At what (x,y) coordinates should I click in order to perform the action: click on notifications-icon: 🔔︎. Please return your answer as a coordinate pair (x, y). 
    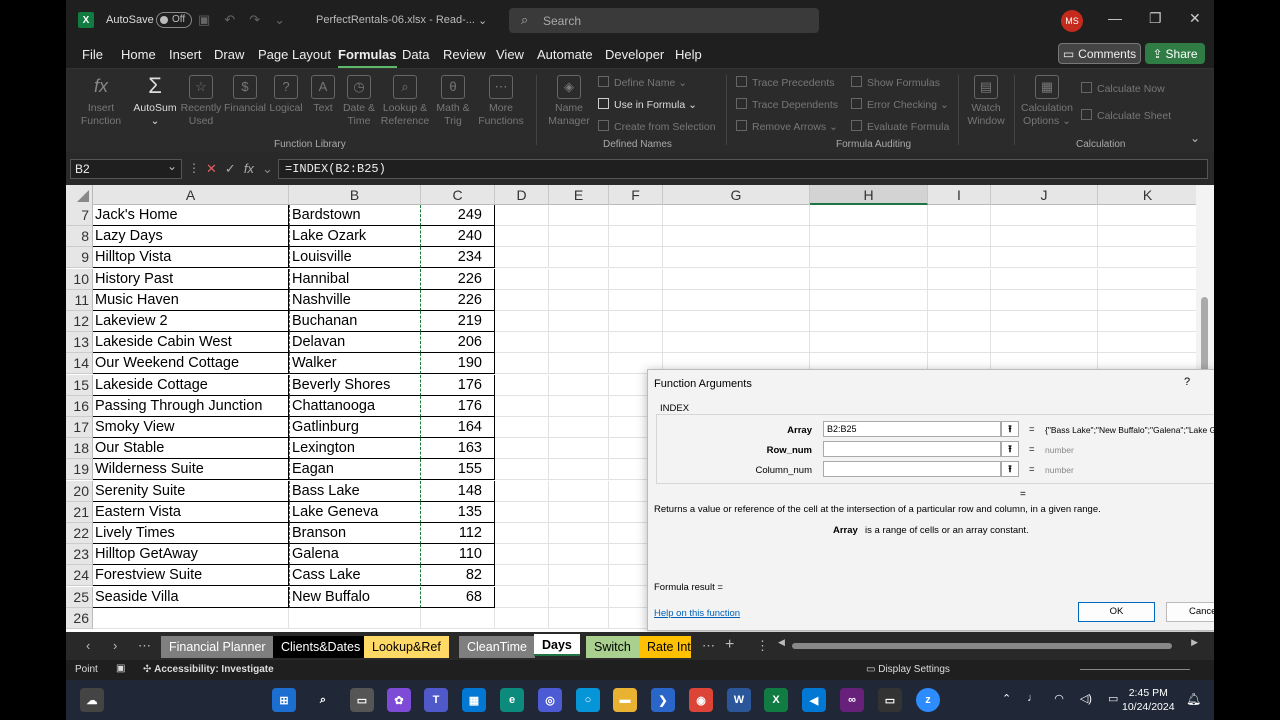
    Looking at the image, I should click on (1193, 699).